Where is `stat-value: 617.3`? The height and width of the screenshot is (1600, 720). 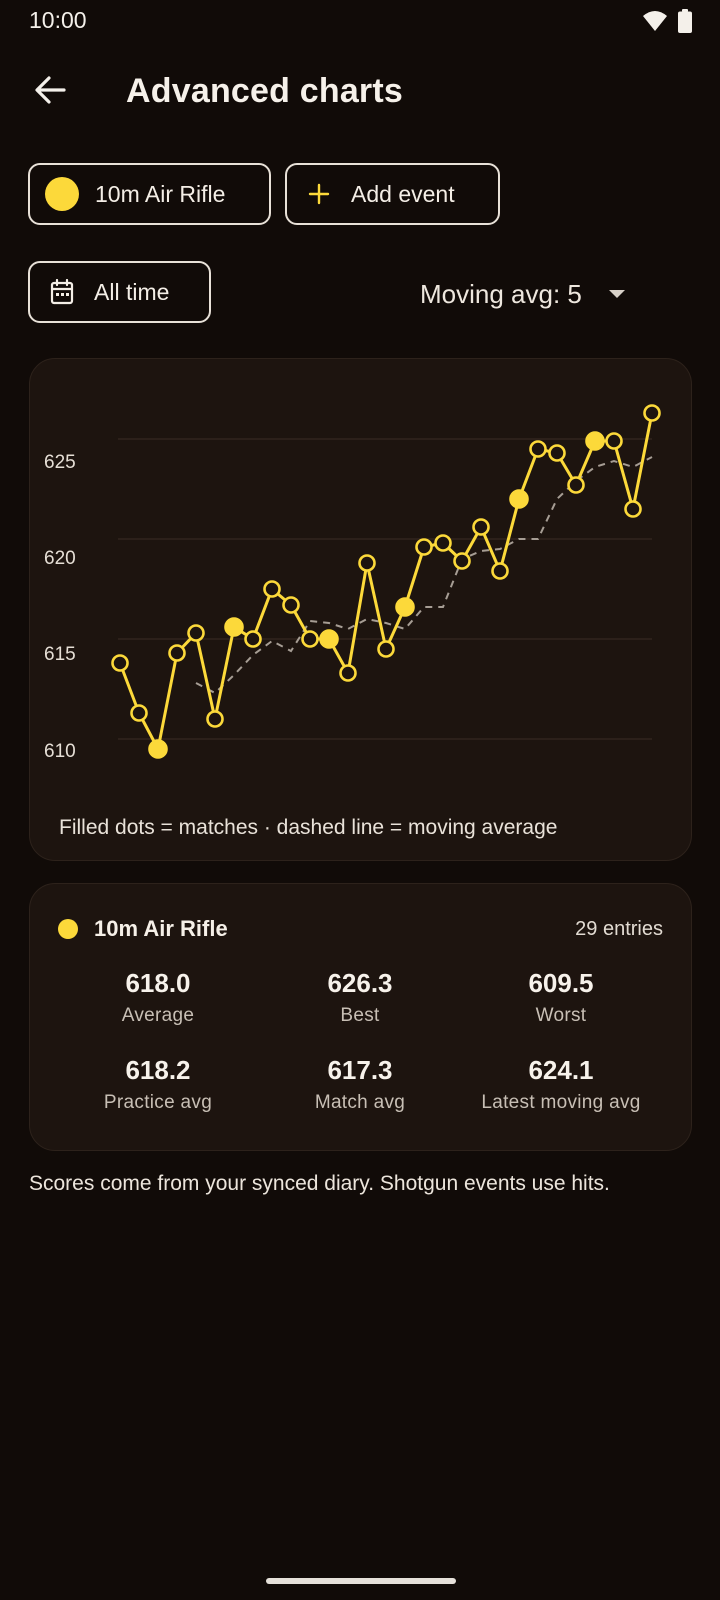
stat-value: 617.3 is located at coordinates (360, 1070).